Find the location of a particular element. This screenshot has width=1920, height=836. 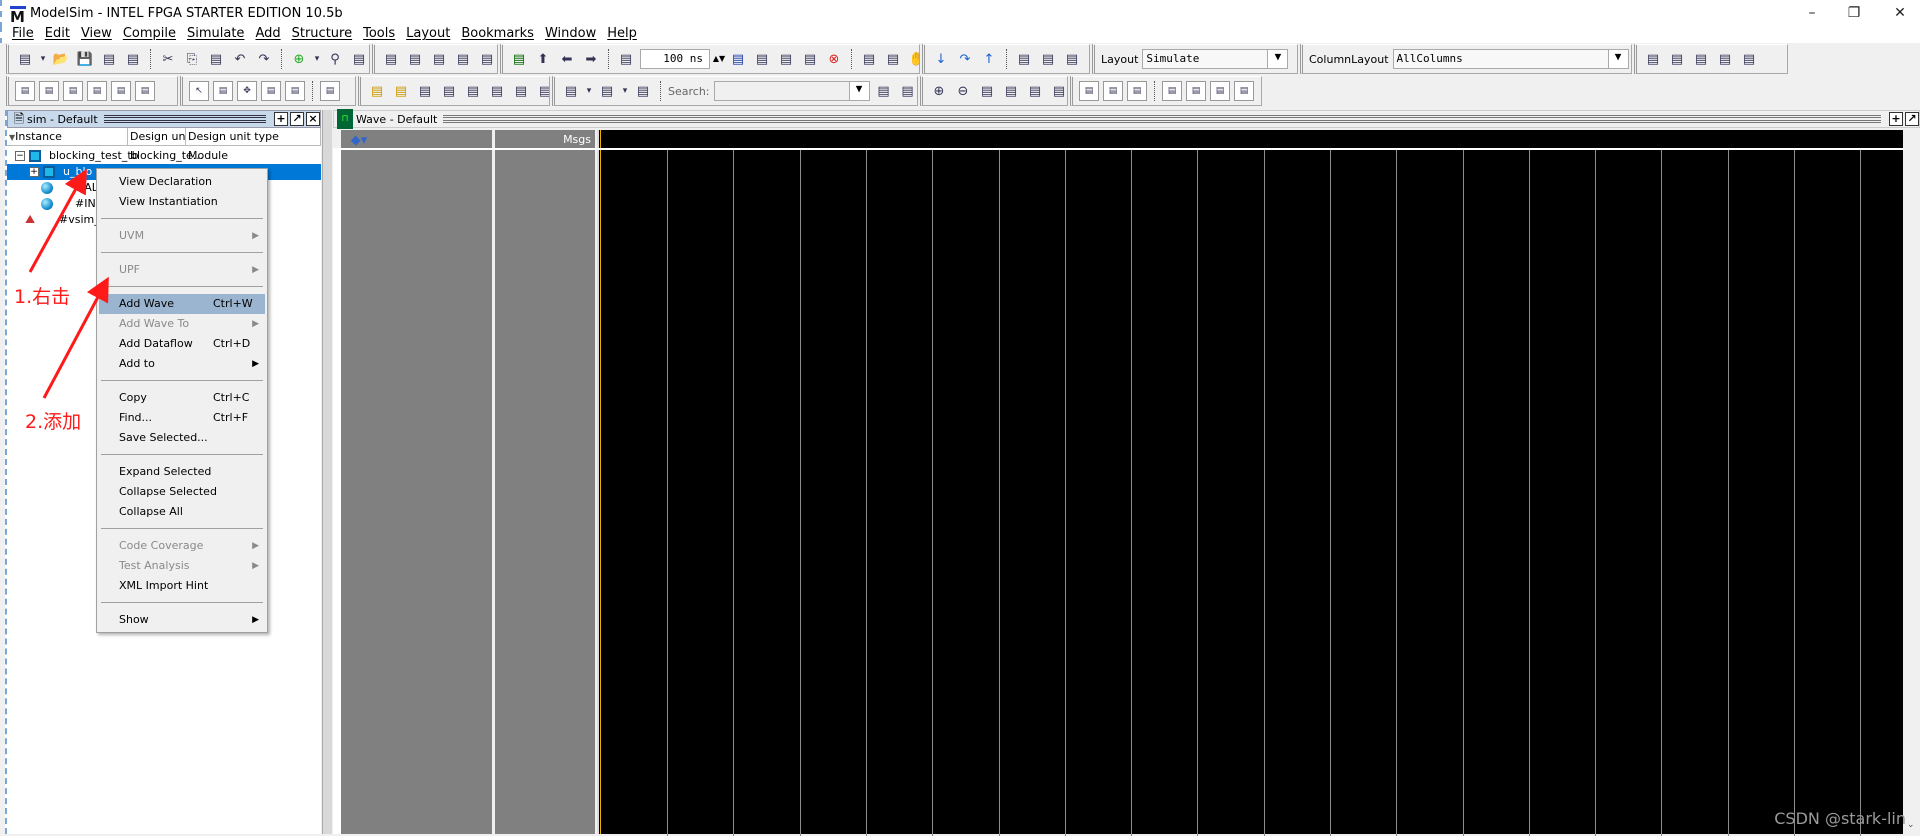

wave-export-icon: ▤ is located at coordinates (1749, 59).